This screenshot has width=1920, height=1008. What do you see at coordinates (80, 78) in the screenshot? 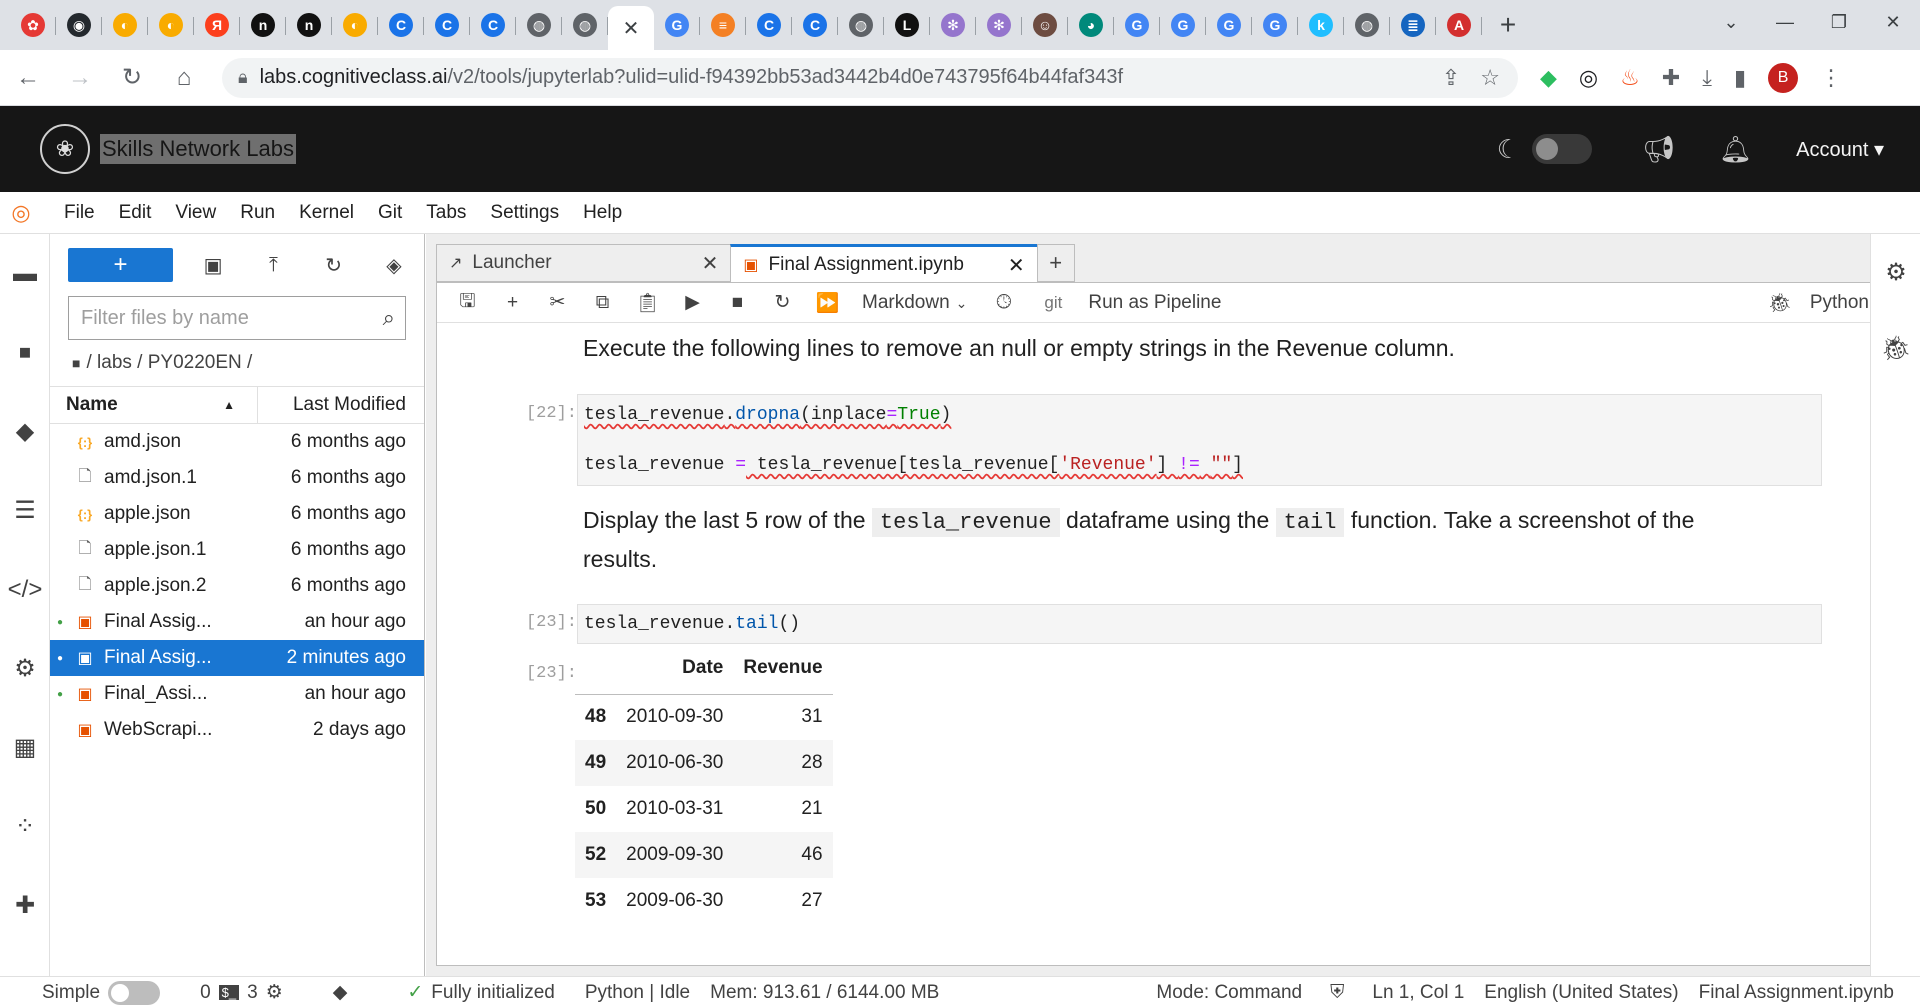
I see `forward-icon: →` at bounding box center [80, 78].